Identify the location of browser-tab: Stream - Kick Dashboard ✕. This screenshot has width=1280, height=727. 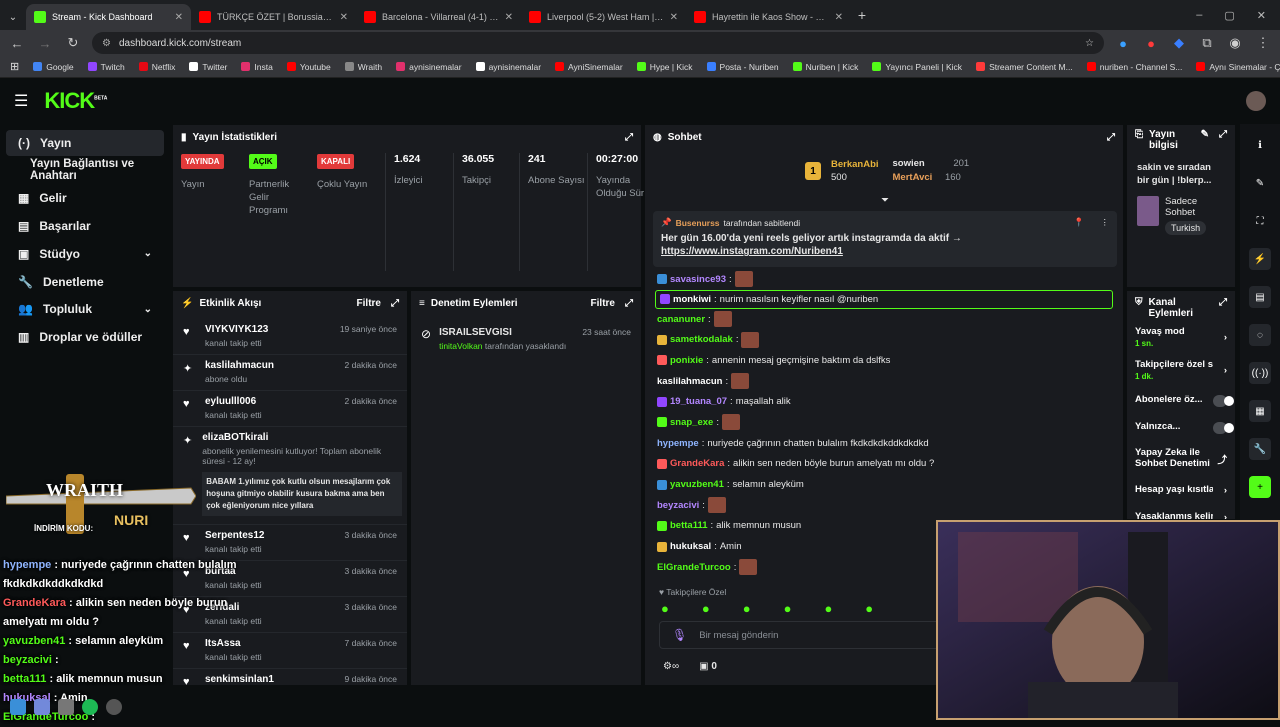
(108, 17).